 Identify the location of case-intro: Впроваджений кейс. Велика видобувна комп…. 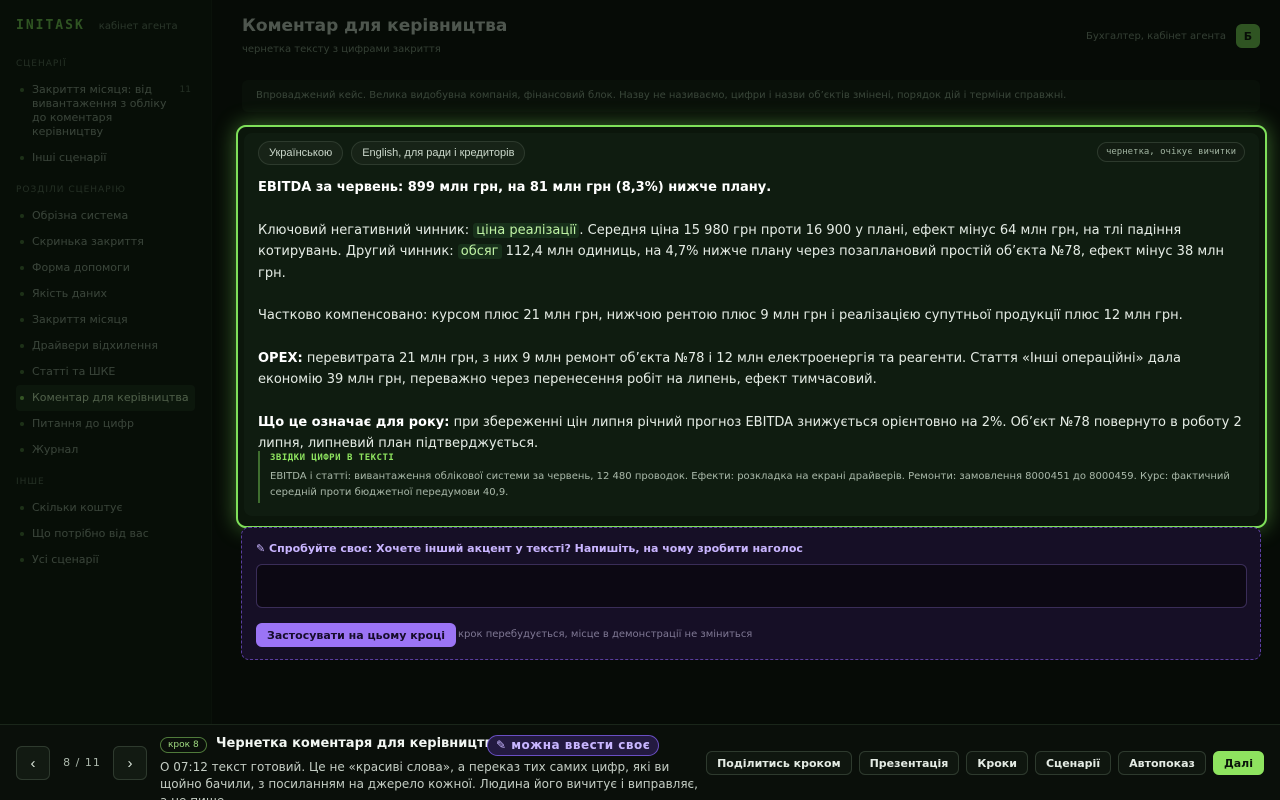
(751, 96).